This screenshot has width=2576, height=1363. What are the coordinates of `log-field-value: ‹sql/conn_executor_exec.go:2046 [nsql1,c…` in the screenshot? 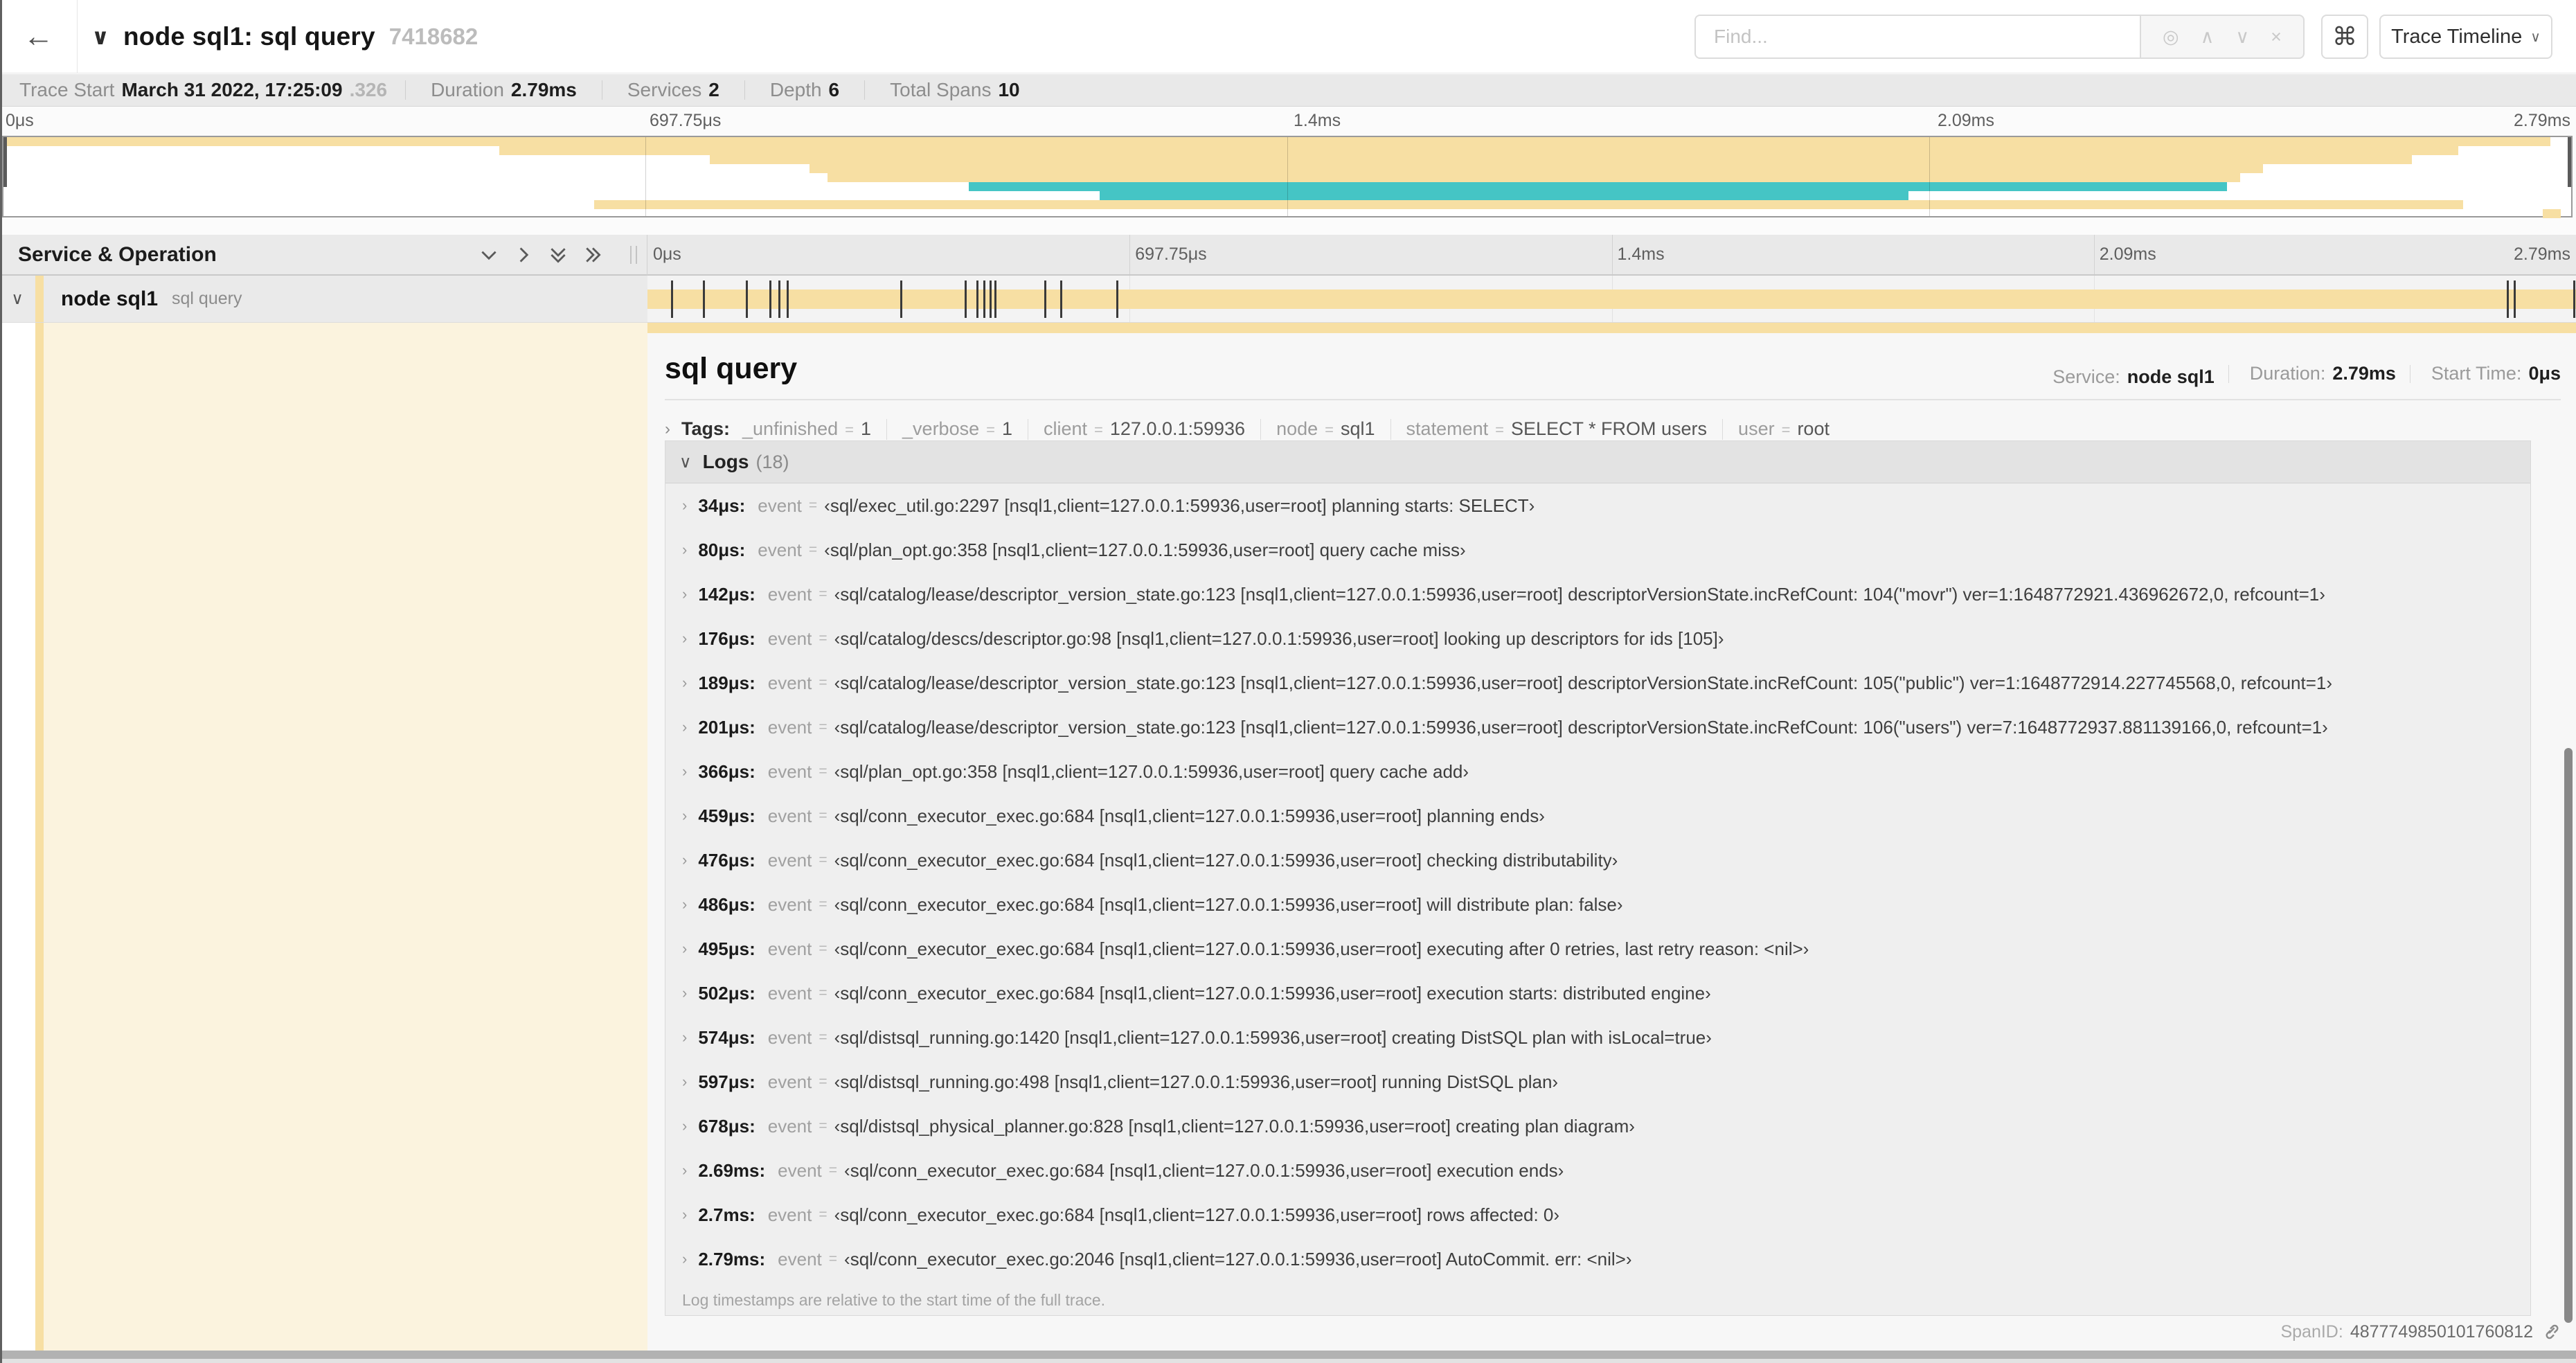 It's located at (1238, 1259).